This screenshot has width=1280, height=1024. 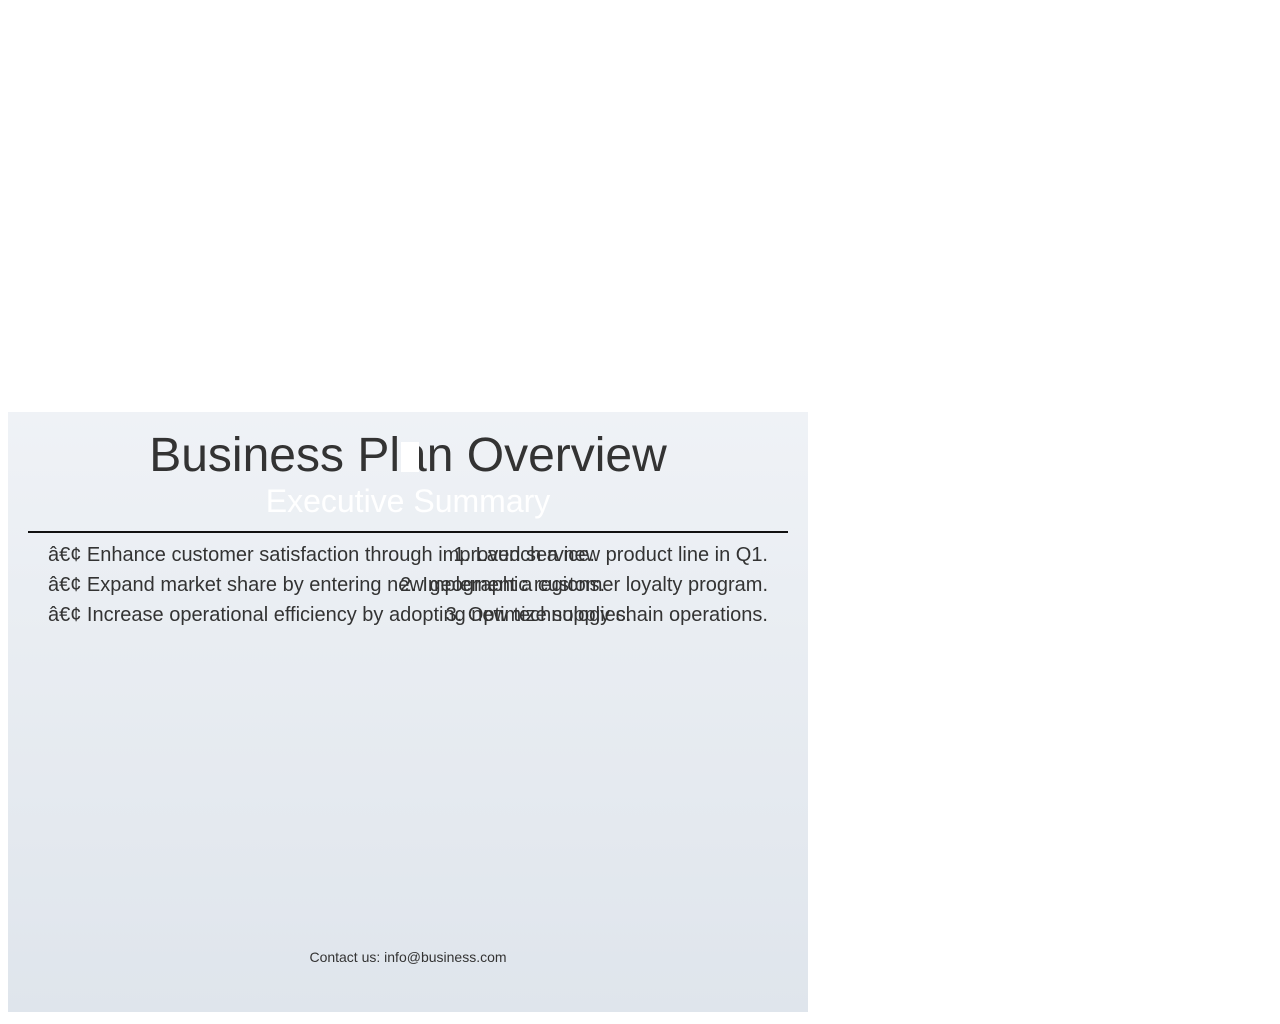 I want to click on action-item: 2. Implement a customer loyalty program., so click(x=584, y=585).